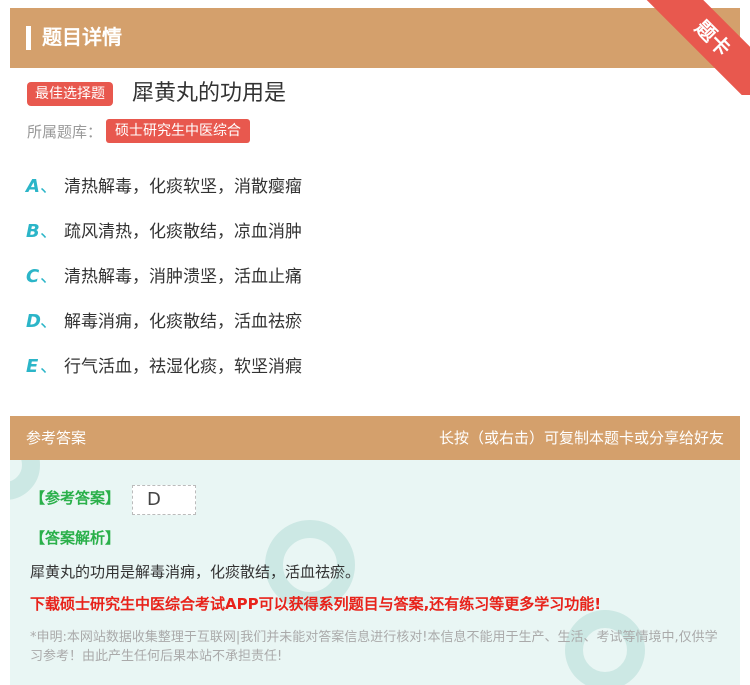  What do you see at coordinates (375, 38) in the screenshot?
I see `detail-header: 题目详情` at bounding box center [375, 38].